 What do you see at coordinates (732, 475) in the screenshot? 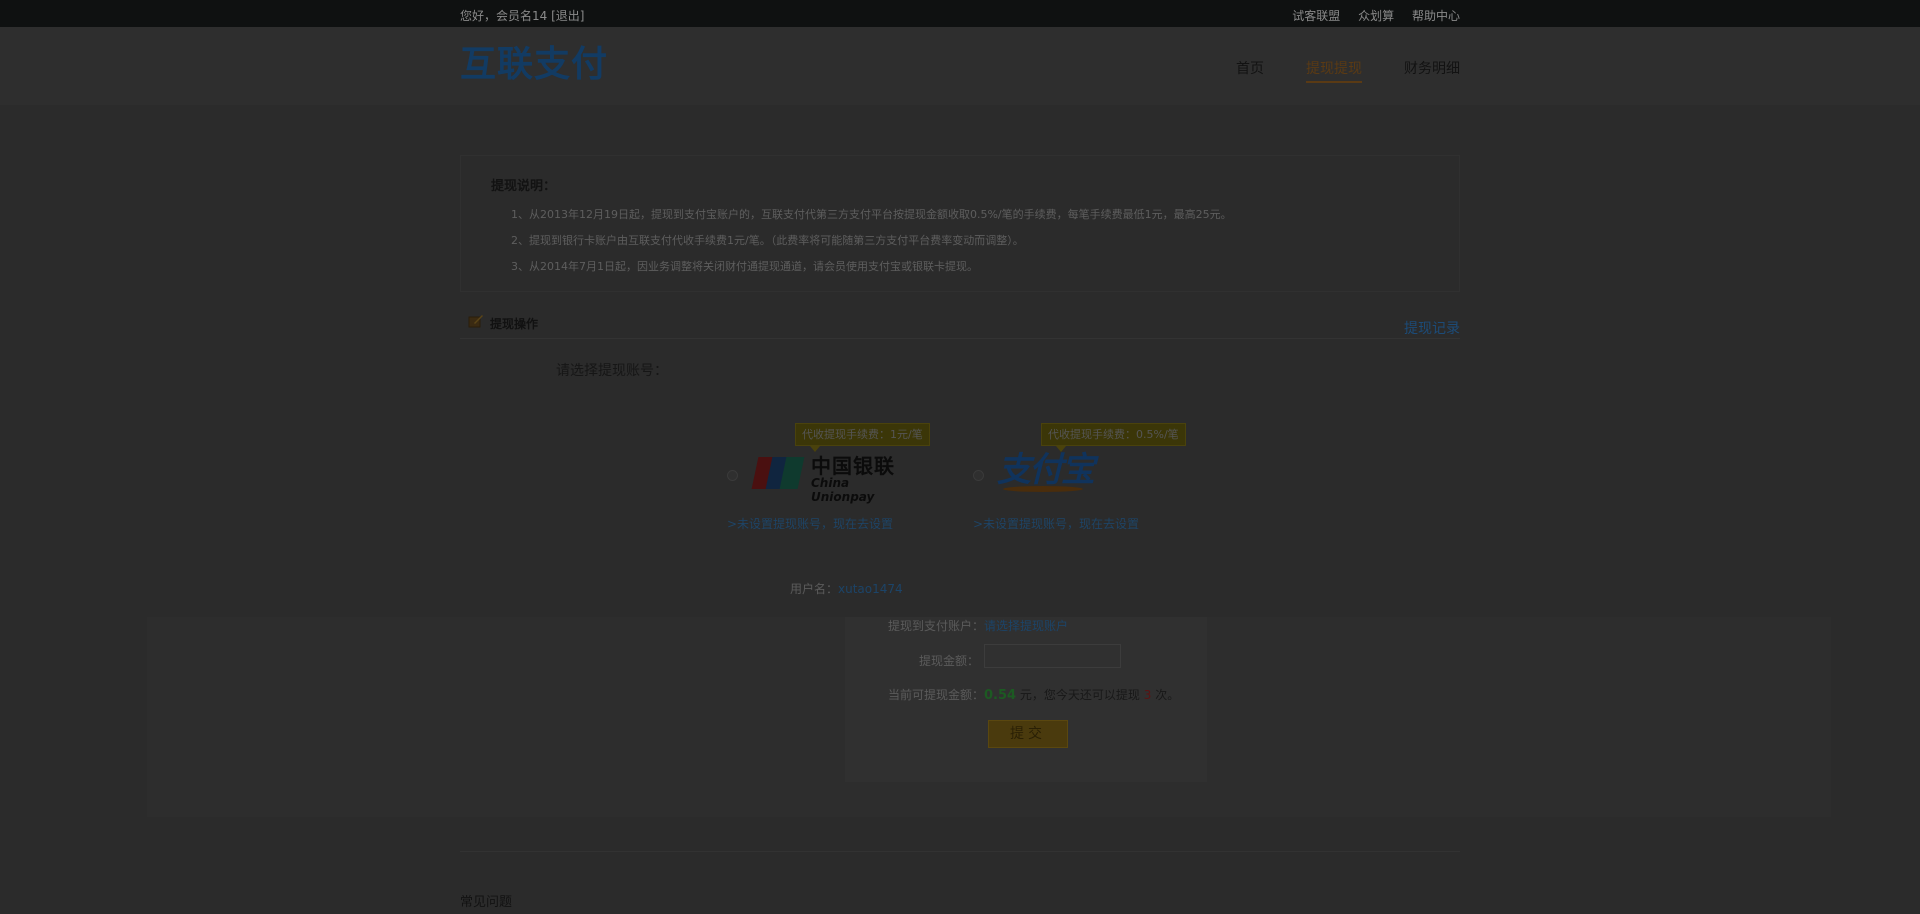
I see `unionpay-radio` at bounding box center [732, 475].